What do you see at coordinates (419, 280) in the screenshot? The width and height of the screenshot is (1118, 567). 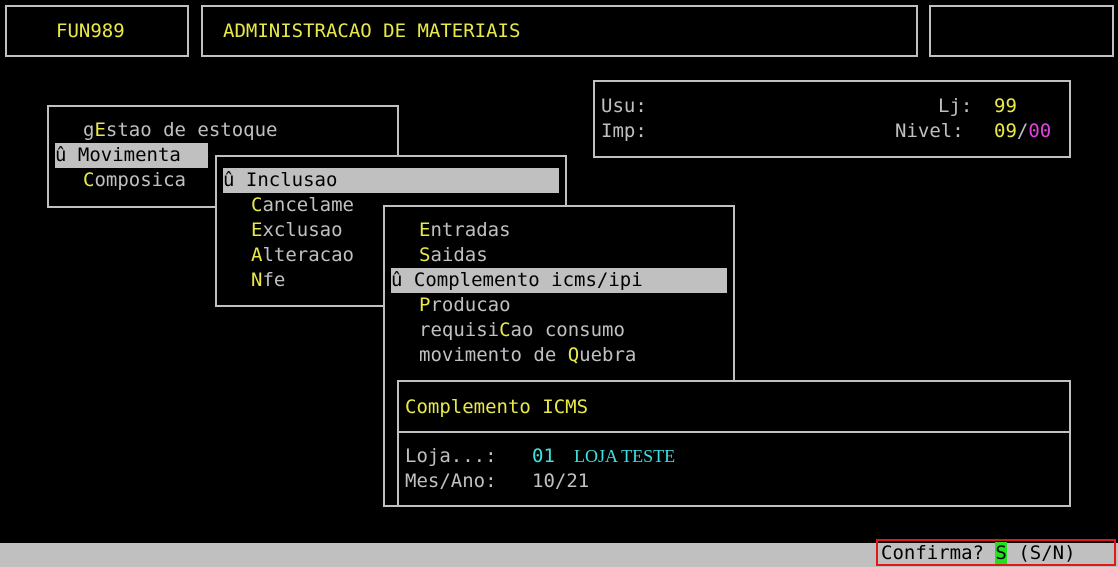 I see `menu3-item-complemento-hot: C` at bounding box center [419, 280].